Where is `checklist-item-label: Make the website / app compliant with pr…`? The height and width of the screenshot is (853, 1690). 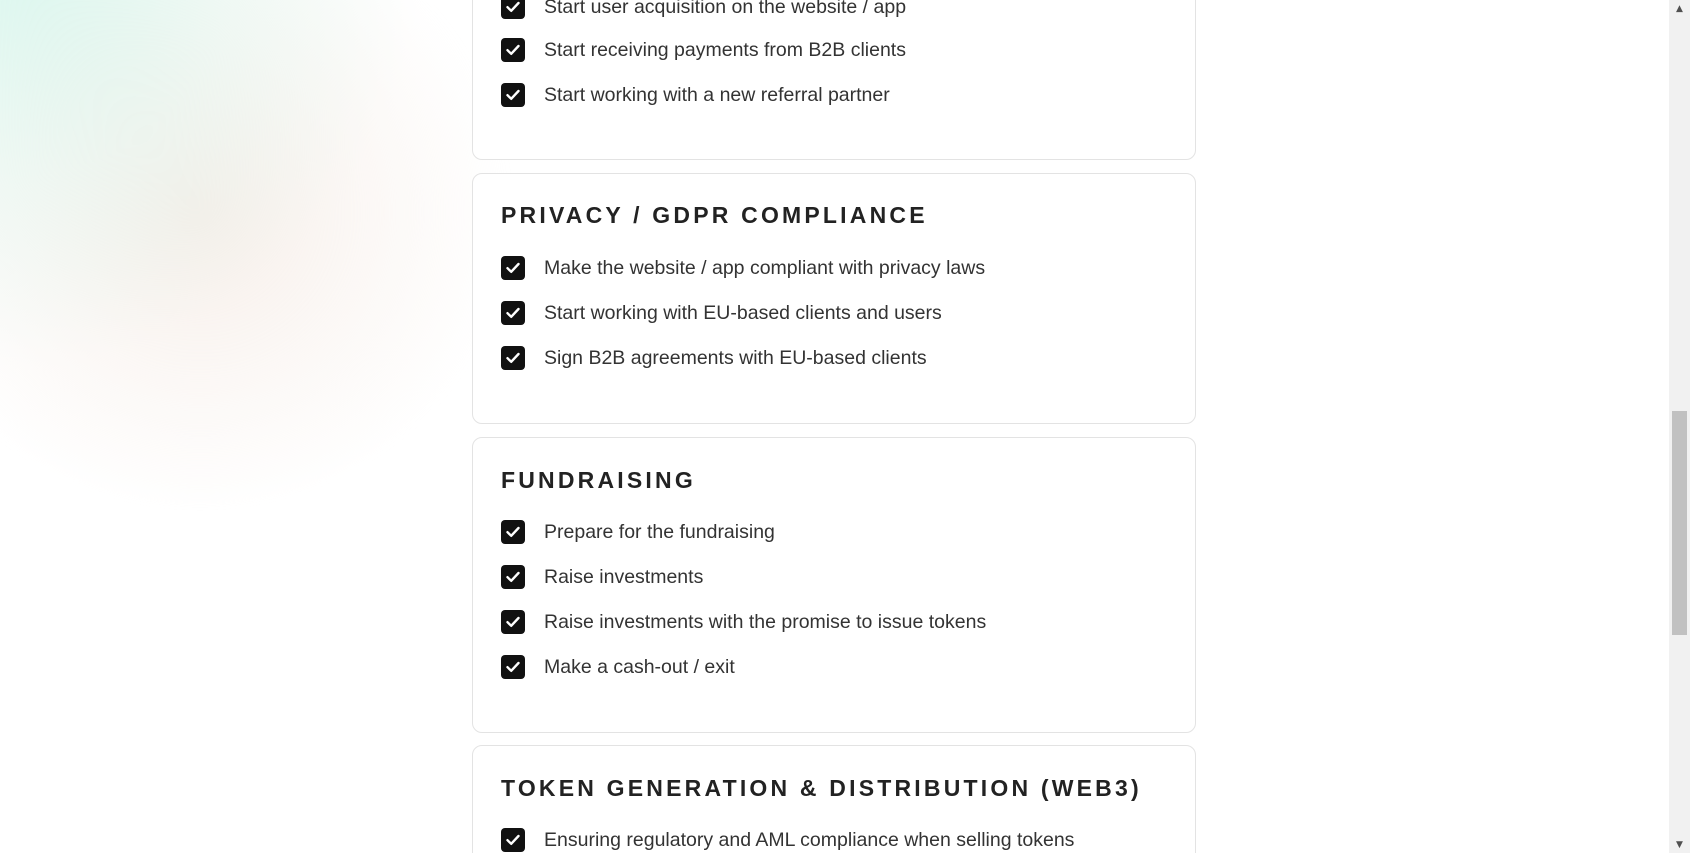 checklist-item-label: Make the website / app compliant with pr… is located at coordinates (765, 267).